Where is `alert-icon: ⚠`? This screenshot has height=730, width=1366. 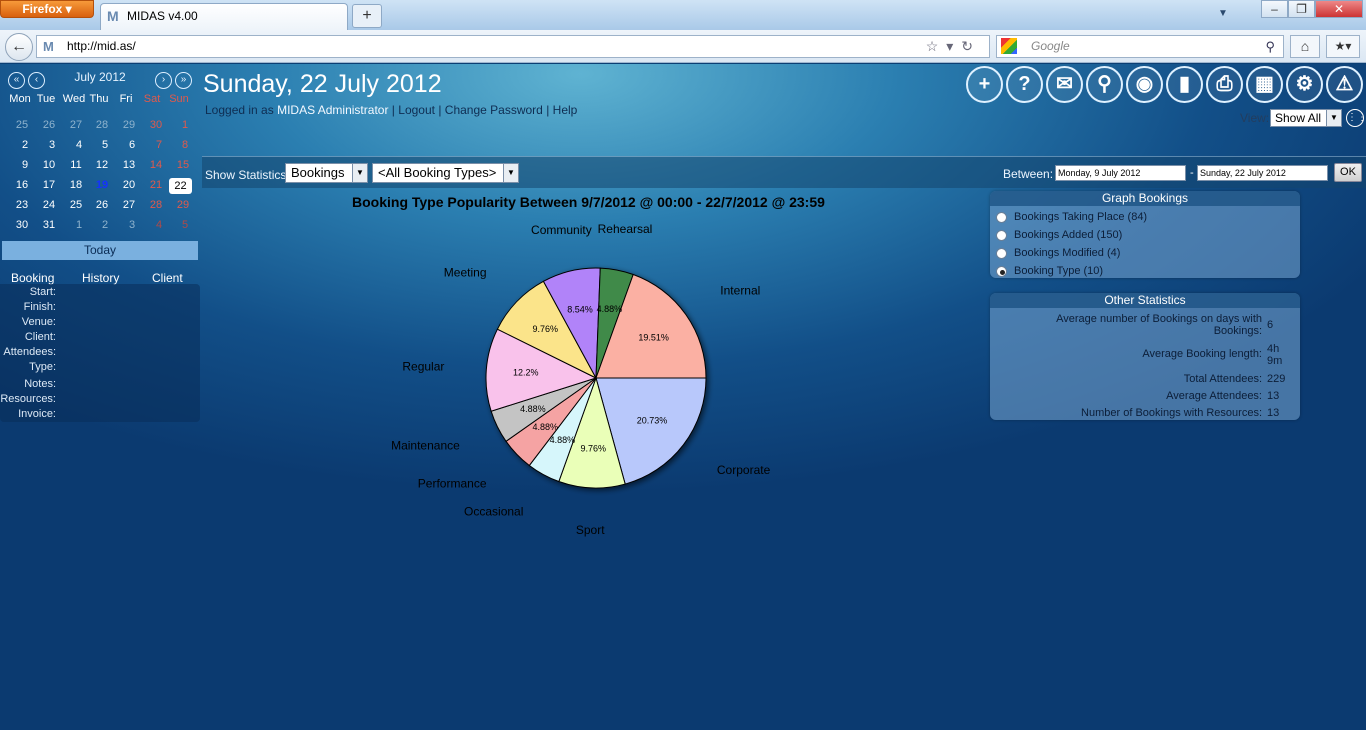
alert-icon: ⚠ is located at coordinates (1344, 84).